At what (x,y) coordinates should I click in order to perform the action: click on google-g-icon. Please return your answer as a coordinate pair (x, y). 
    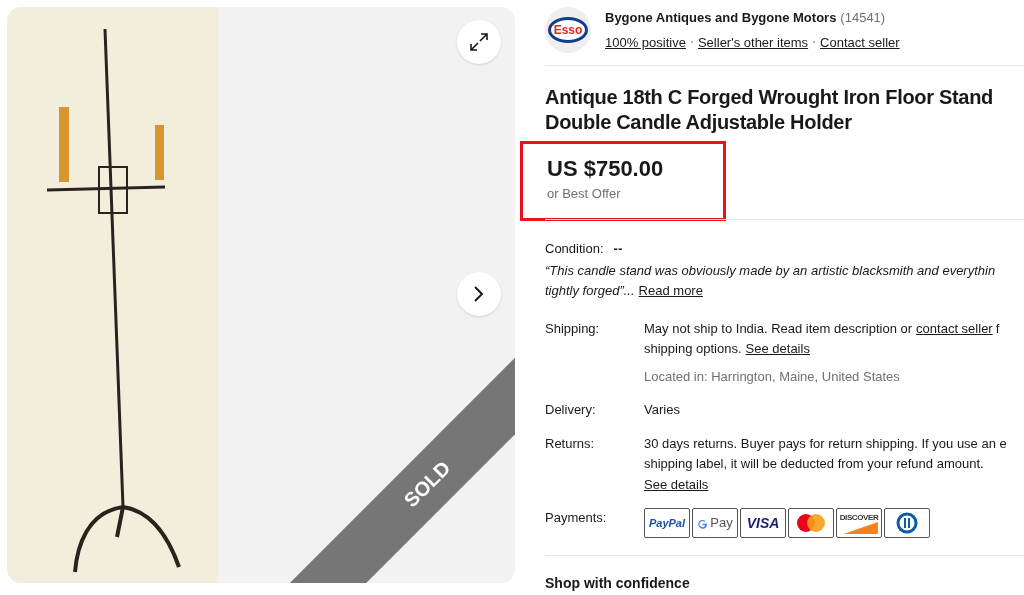
    Looking at the image, I should click on (703, 523).